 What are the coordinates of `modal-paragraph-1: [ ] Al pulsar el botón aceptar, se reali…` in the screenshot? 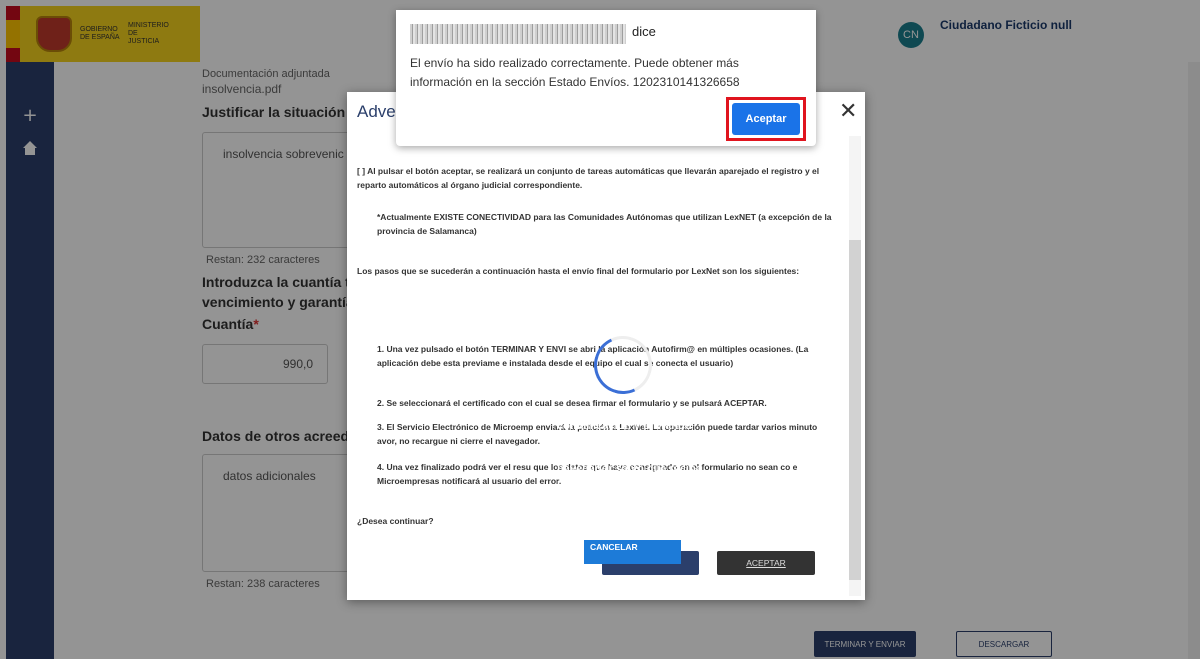 It's located at (588, 178).